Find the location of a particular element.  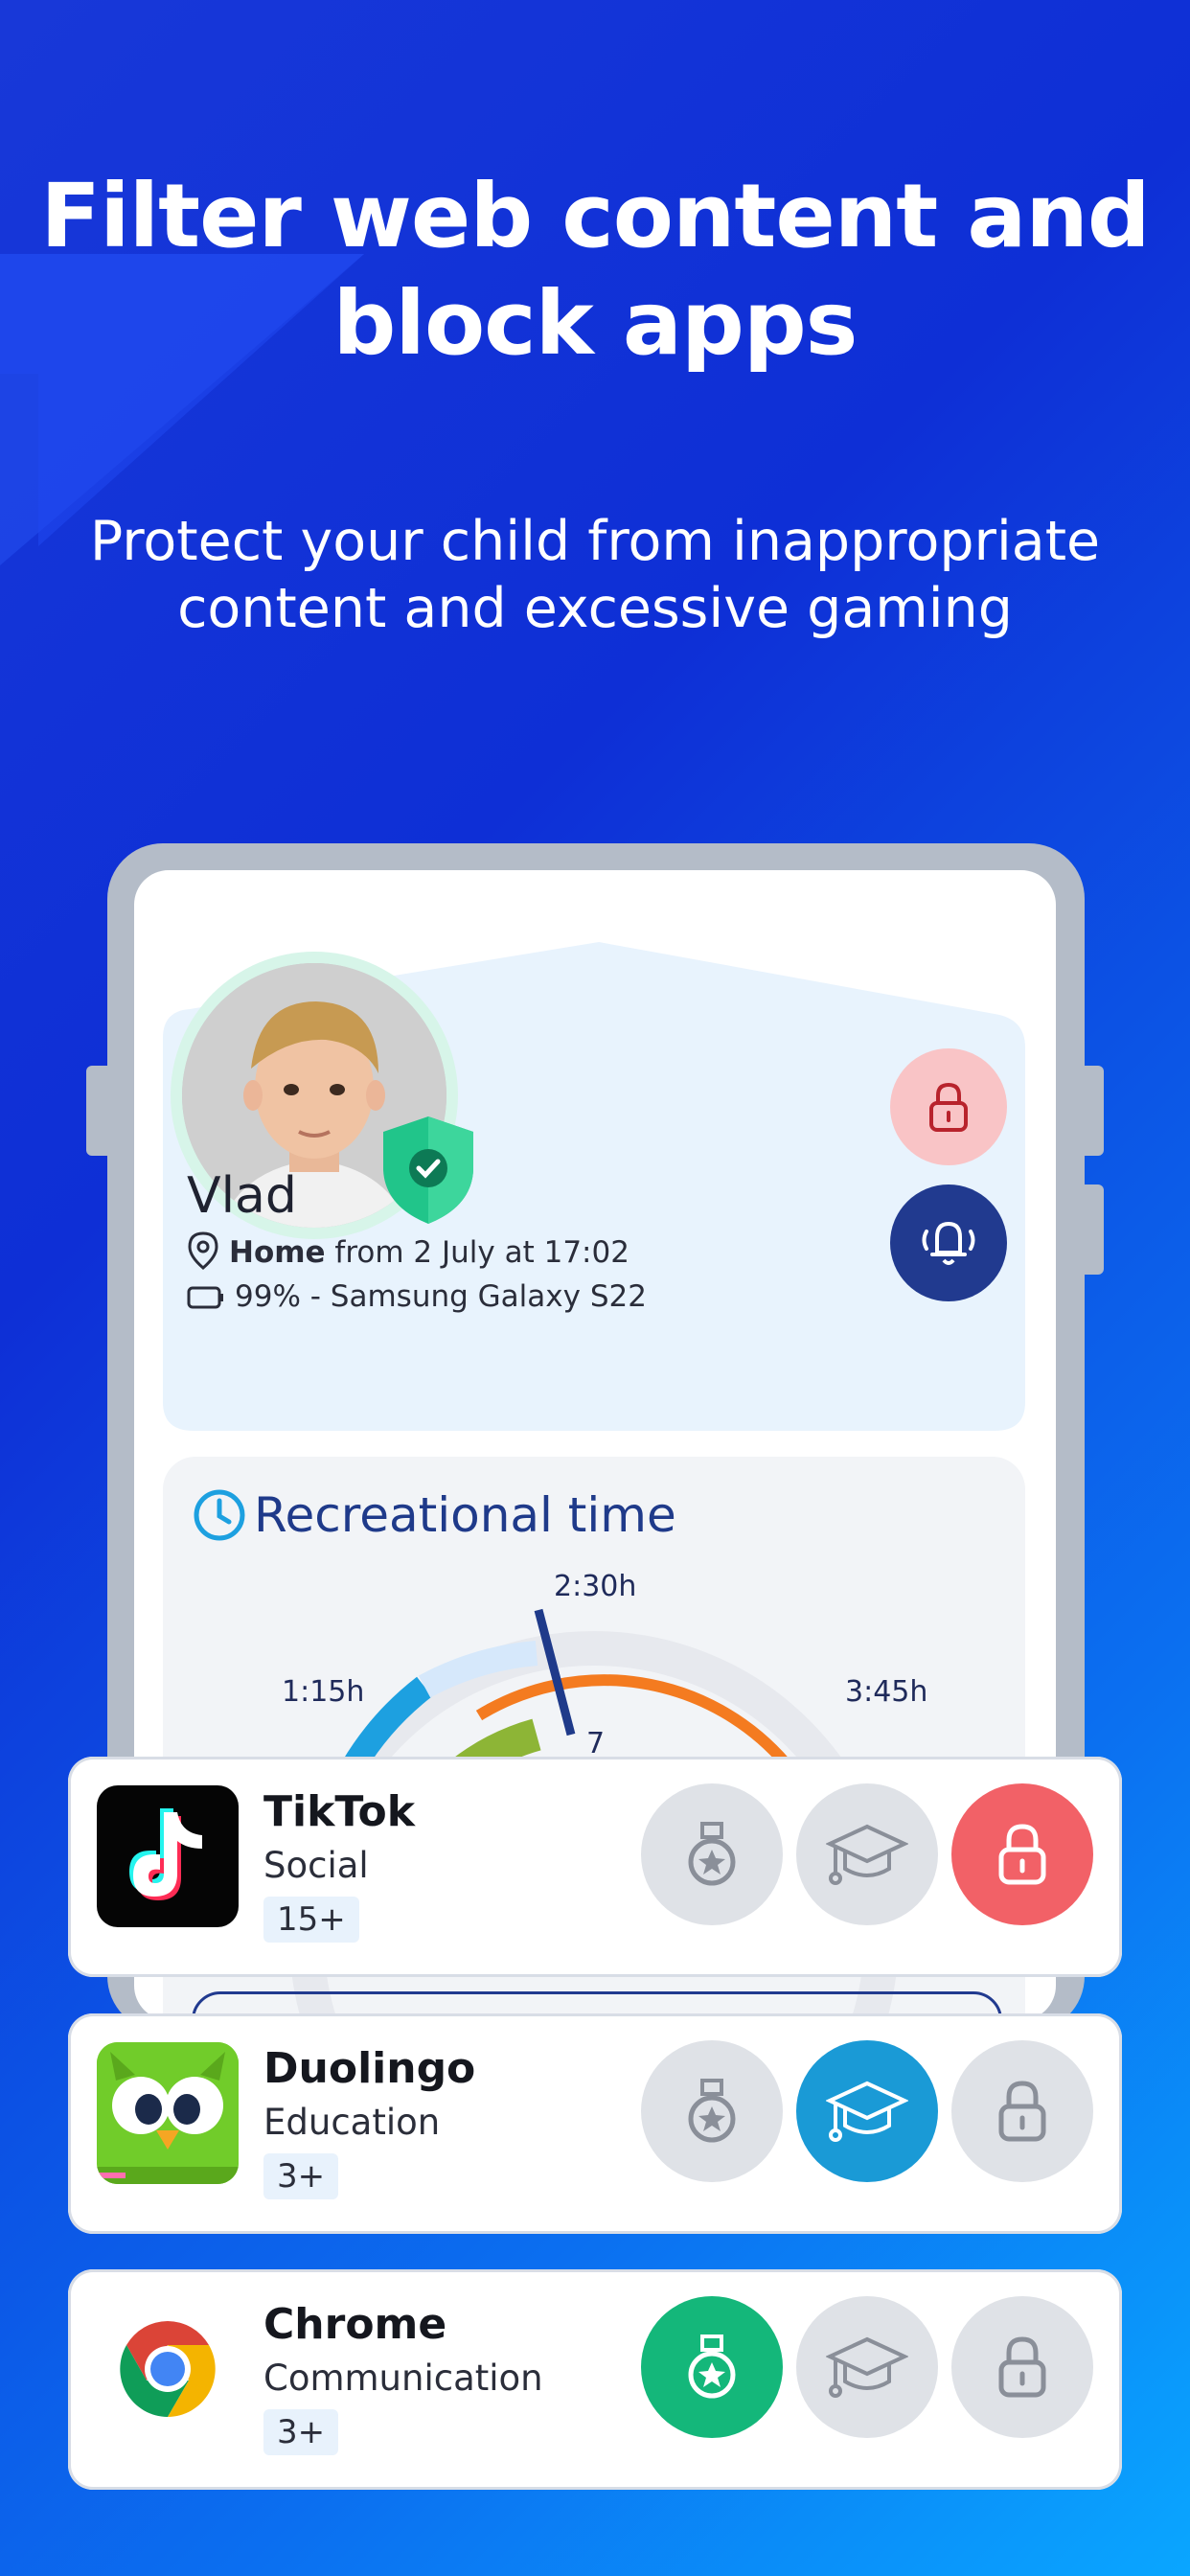

device-info: 99% - Samsung Galaxy S22 is located at coordinates (441, 1296).